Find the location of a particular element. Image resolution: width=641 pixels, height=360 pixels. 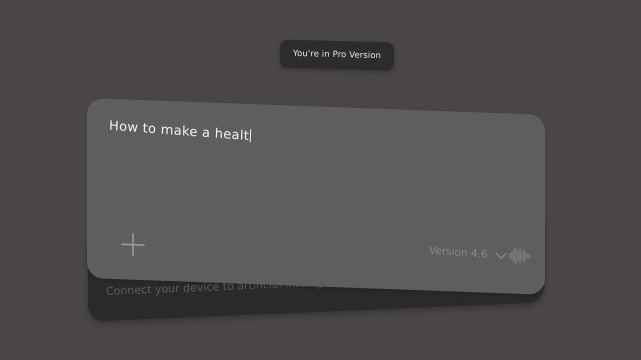

waveform-icon is located at coordinates (520, 255).